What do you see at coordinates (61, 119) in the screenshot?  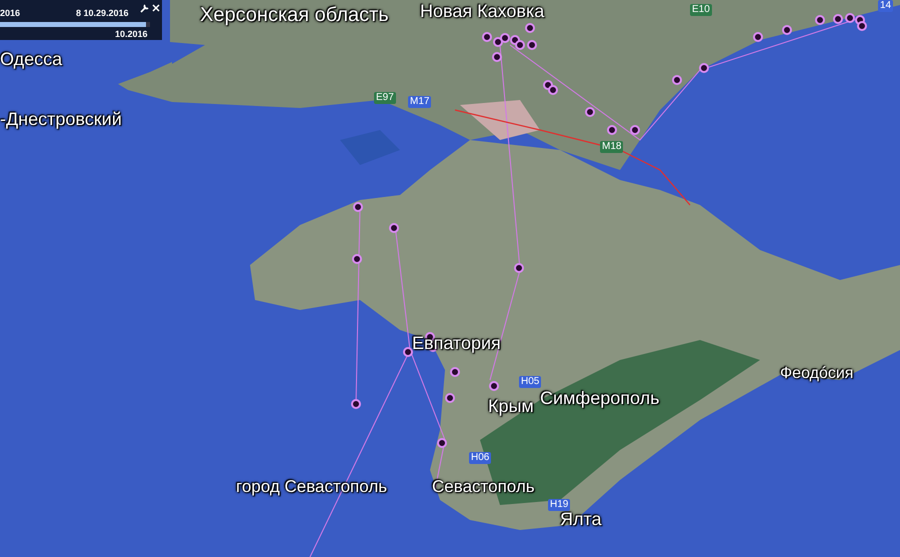 I see `place-label: -Днестровский` at bounding box center [61, 119].